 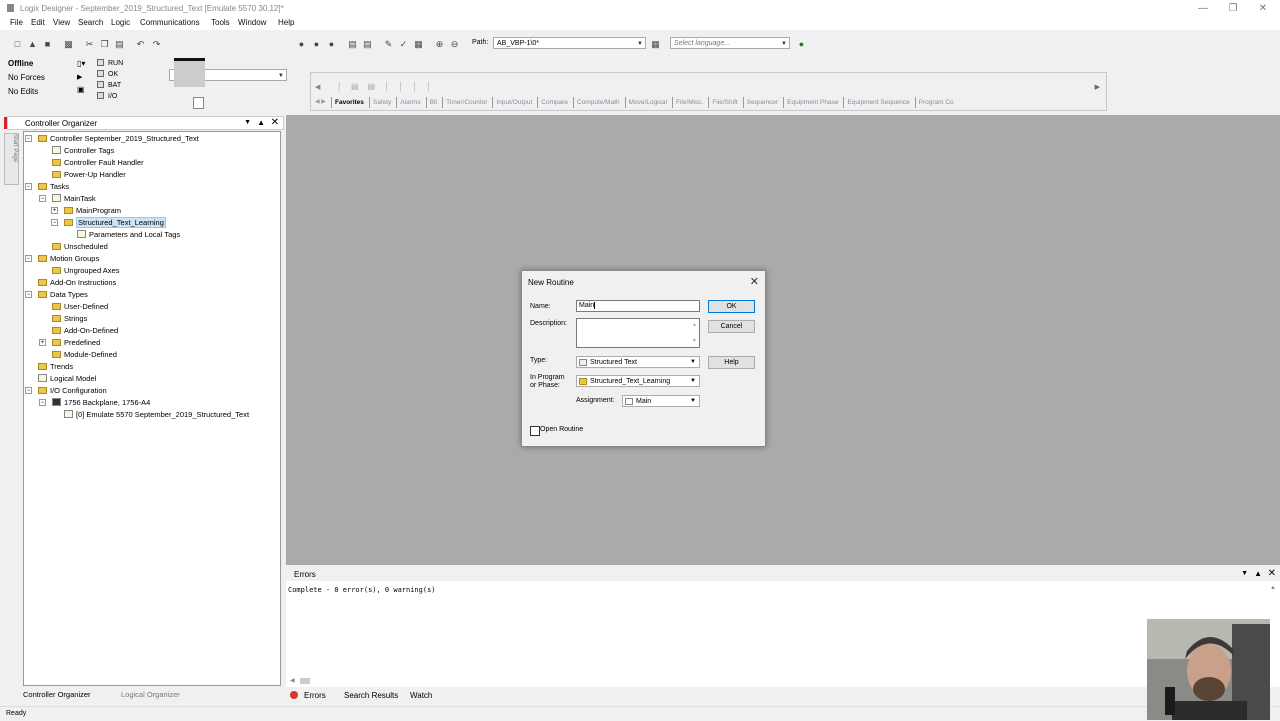 What do you see at coordinates (349, 102) in the screenshot?
I see `palette-tab-favorites: Favorites` at bounding box center [349, 102].